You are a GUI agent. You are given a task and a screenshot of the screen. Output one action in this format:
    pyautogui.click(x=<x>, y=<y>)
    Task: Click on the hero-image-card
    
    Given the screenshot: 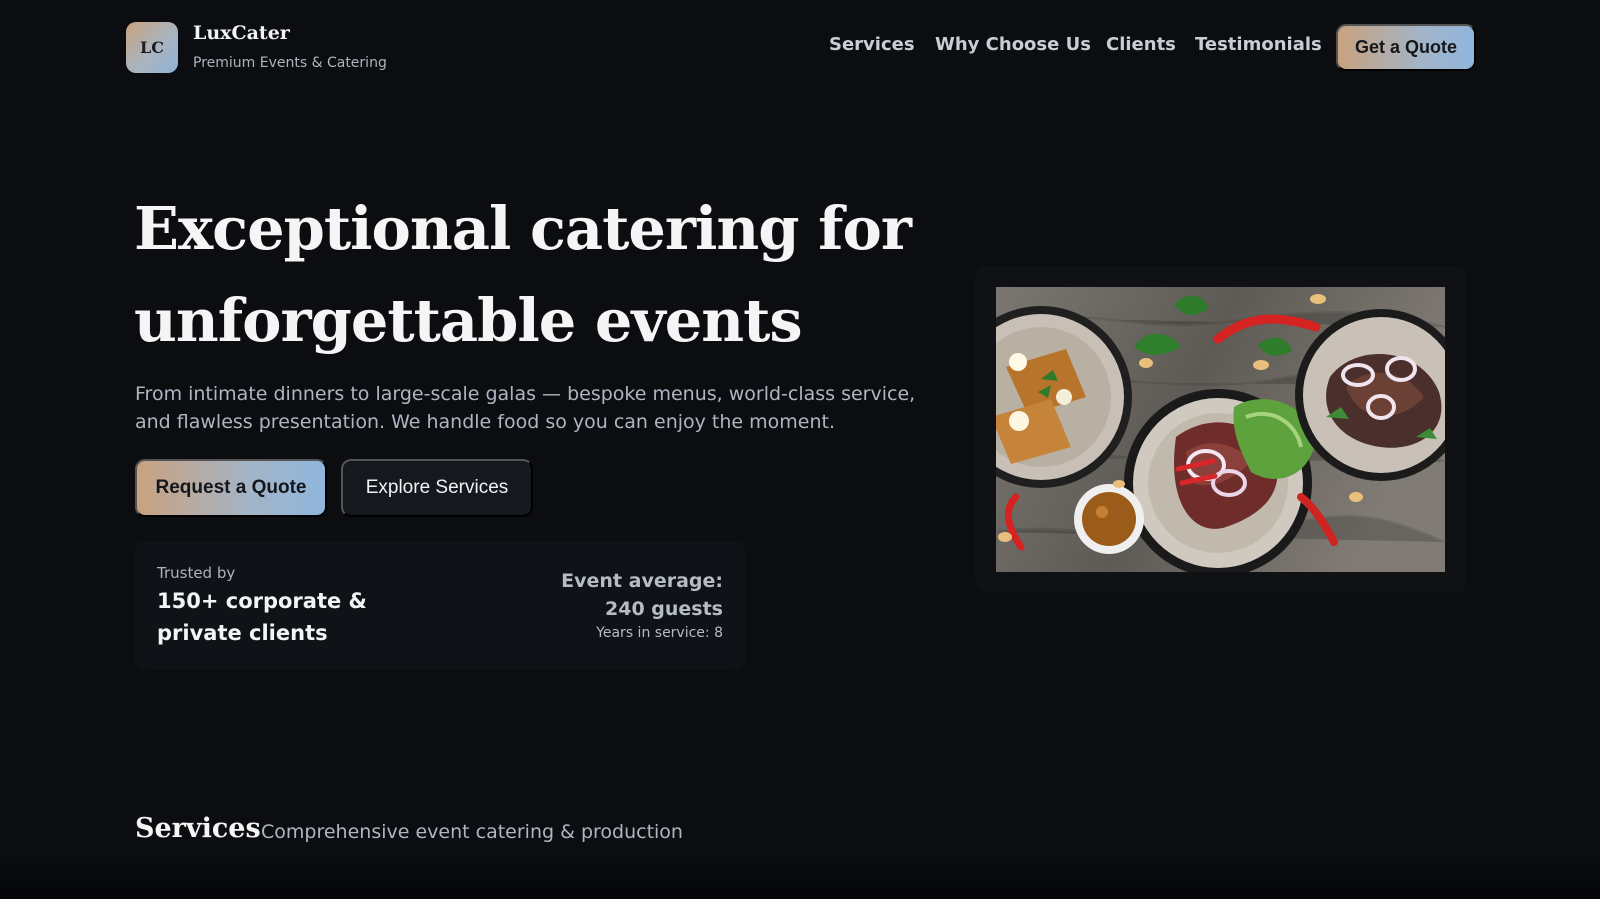 What is the action you would take?
    pyautogui.click(x=1221, y=429)
    